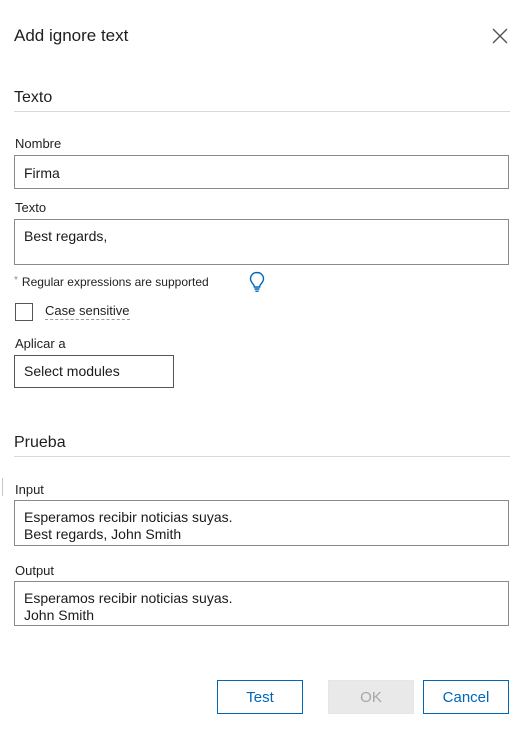  What do you see at coordinates (16, 280) in the screenshot?
I see `hint-marker: *` at bounding box center [16, 280].